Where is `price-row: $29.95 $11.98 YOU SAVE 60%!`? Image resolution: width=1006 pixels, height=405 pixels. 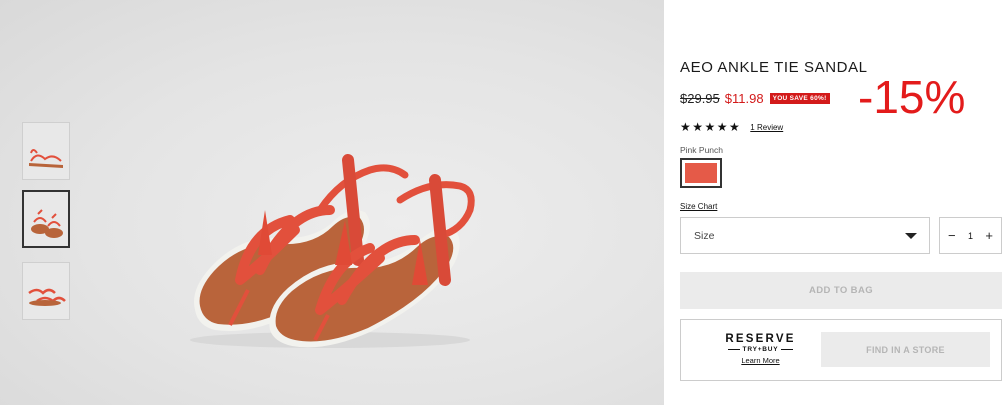 price-row: $29.95 $11.98 YOU SAVE 60%! is located at coordinates (755, 98).